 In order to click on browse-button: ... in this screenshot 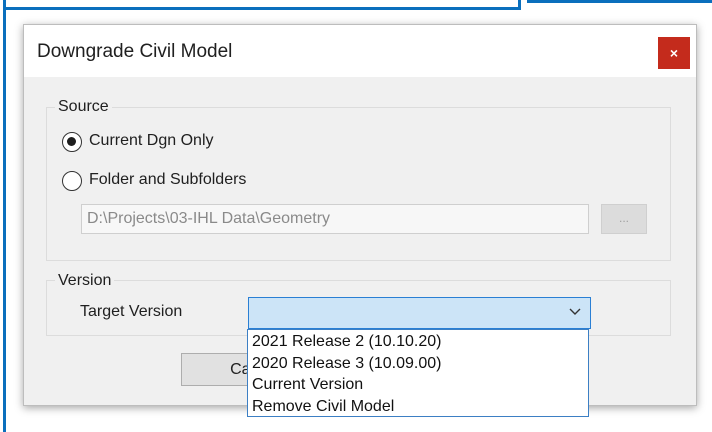, I will do `click(624, 219)`.